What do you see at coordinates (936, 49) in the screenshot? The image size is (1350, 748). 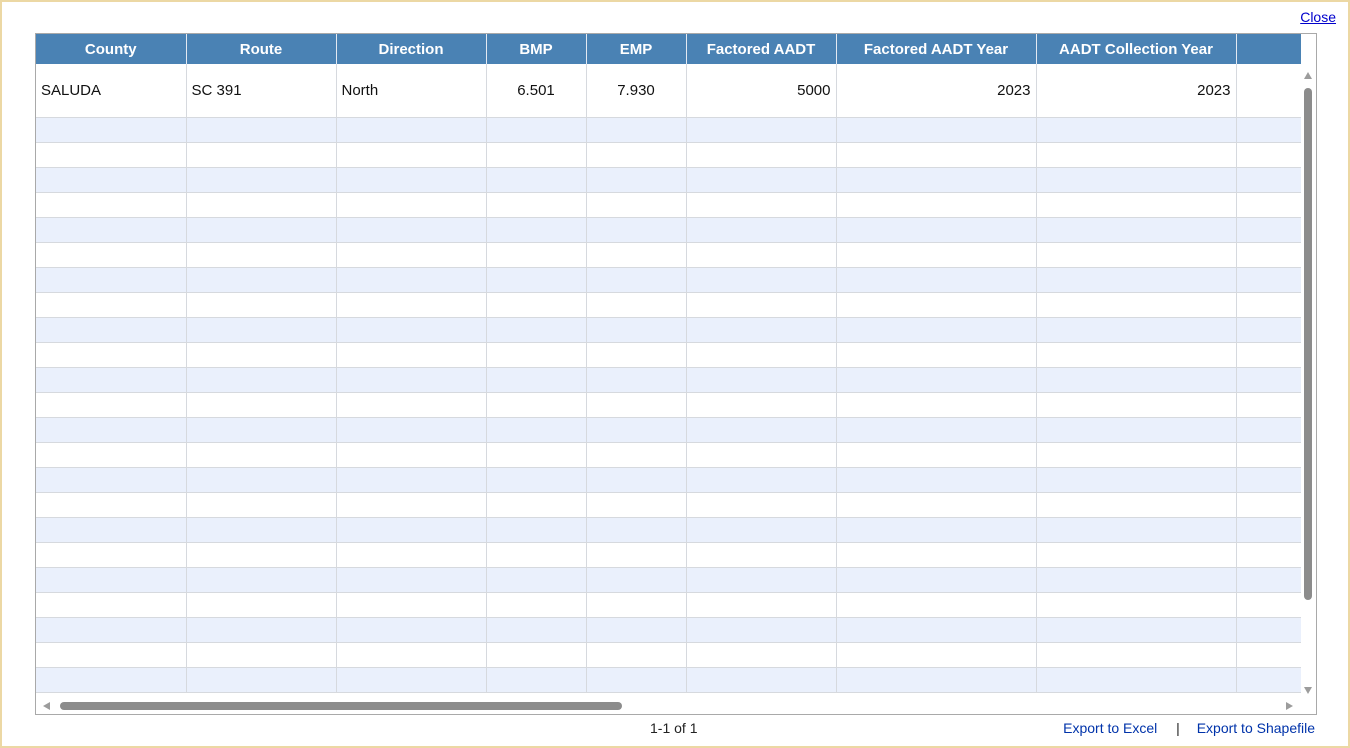 I see `column-header: Factored AADT Year` at bounding box center [936, 49].